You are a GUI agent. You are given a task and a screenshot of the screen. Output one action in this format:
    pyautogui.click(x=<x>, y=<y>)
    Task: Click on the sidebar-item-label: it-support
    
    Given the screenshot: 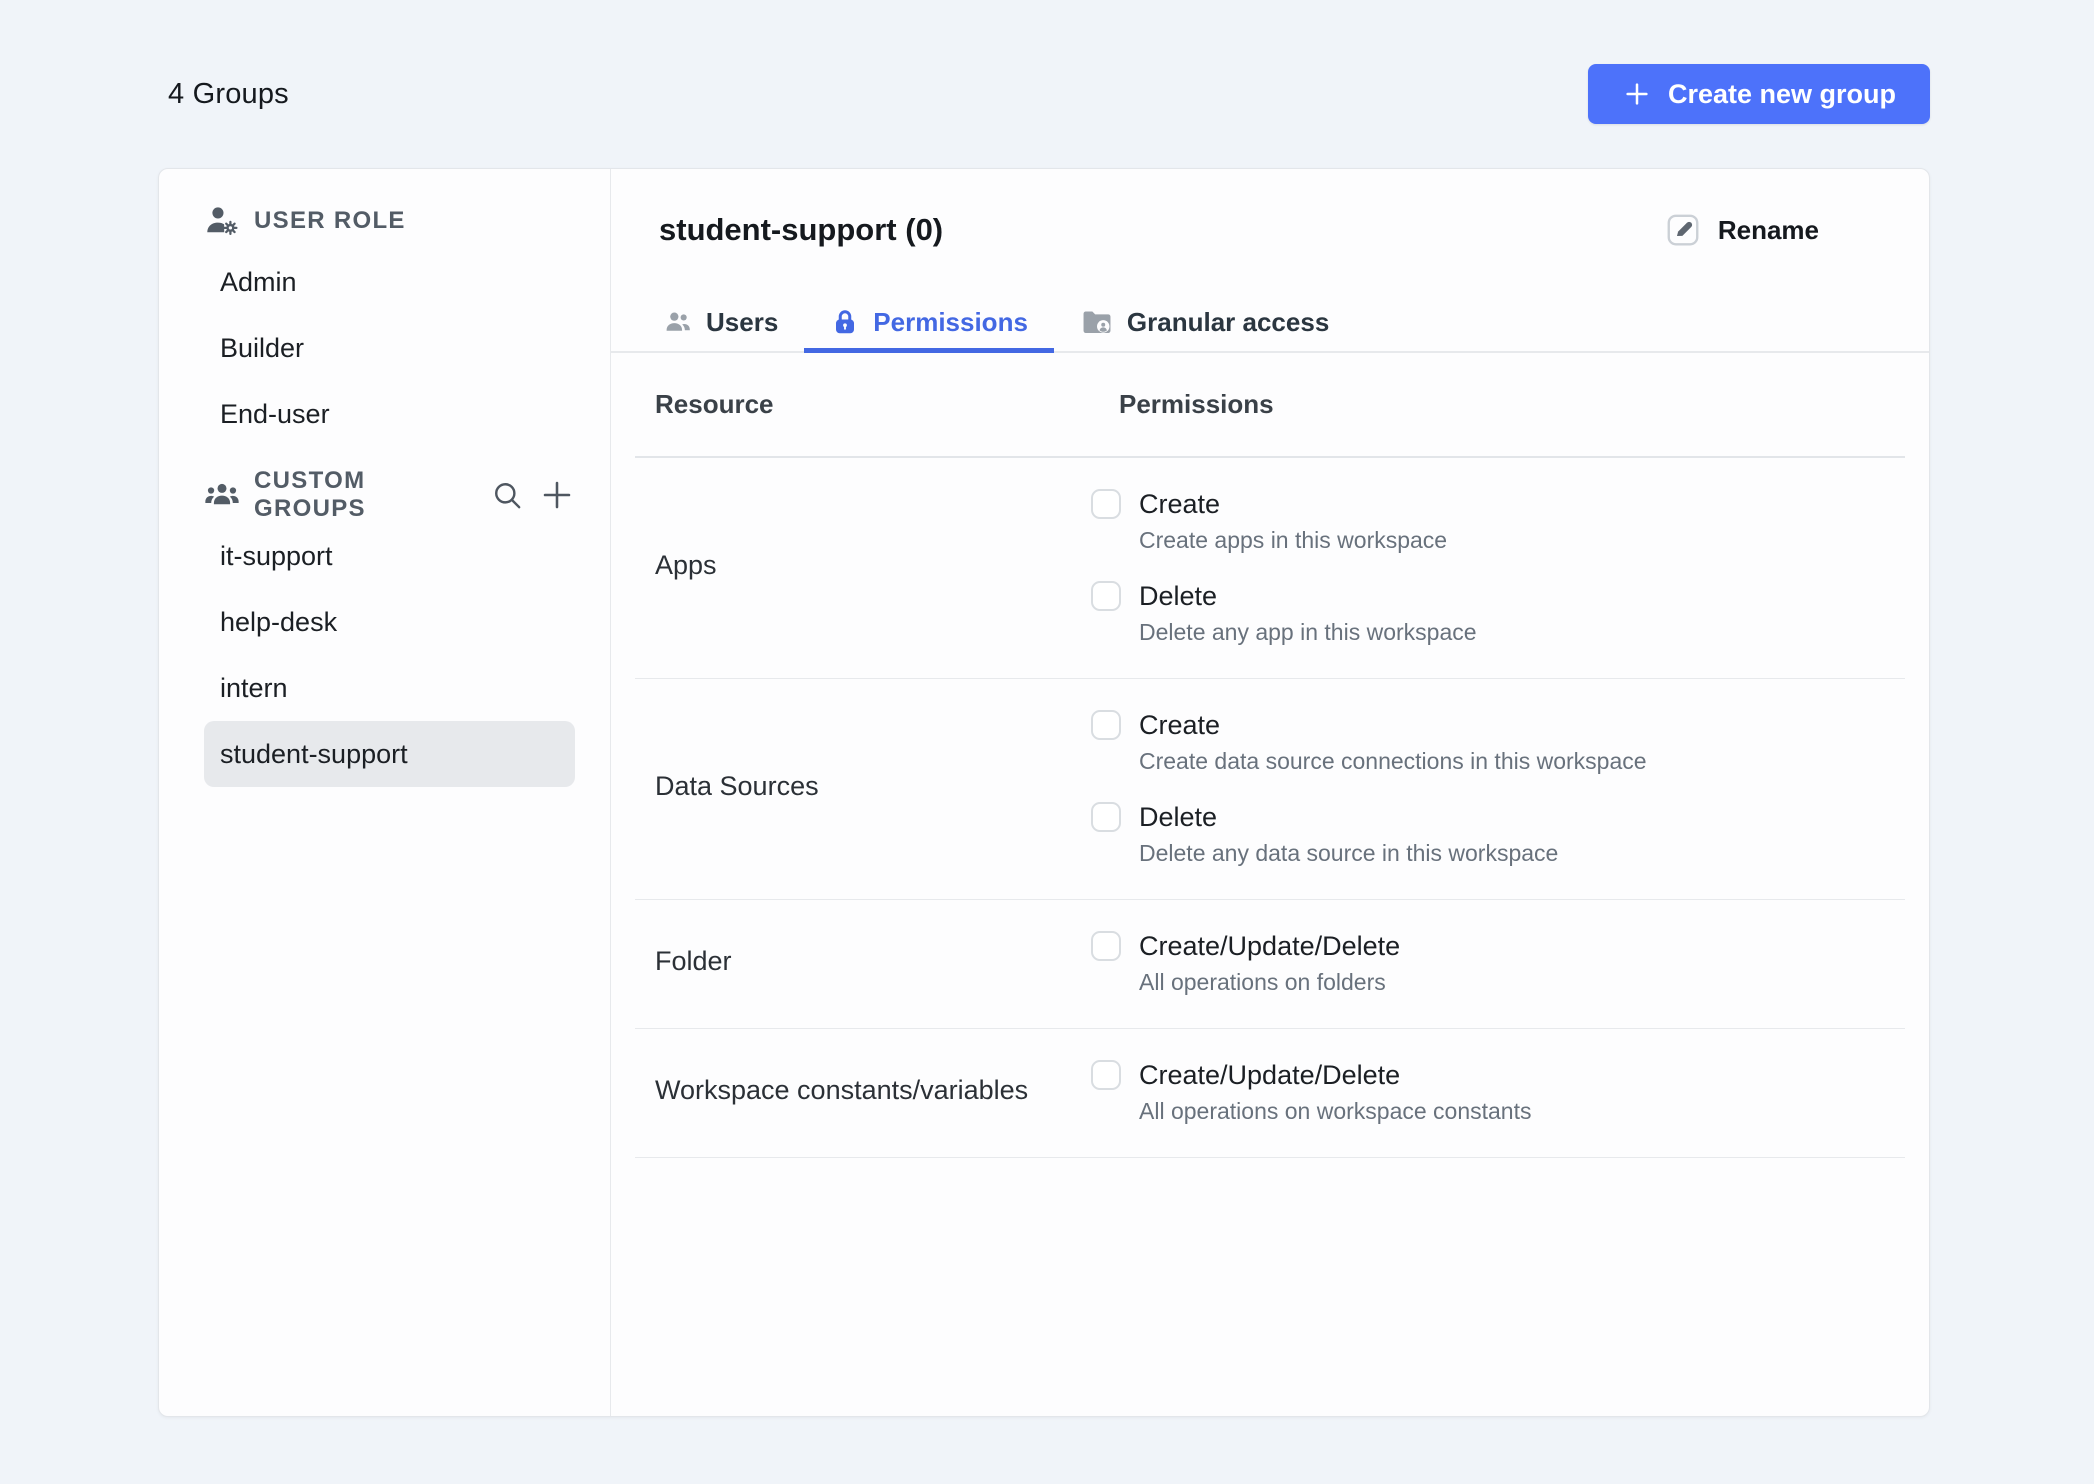 What is the action you would take?
    pyautogui.click(x=276, y=555)
    